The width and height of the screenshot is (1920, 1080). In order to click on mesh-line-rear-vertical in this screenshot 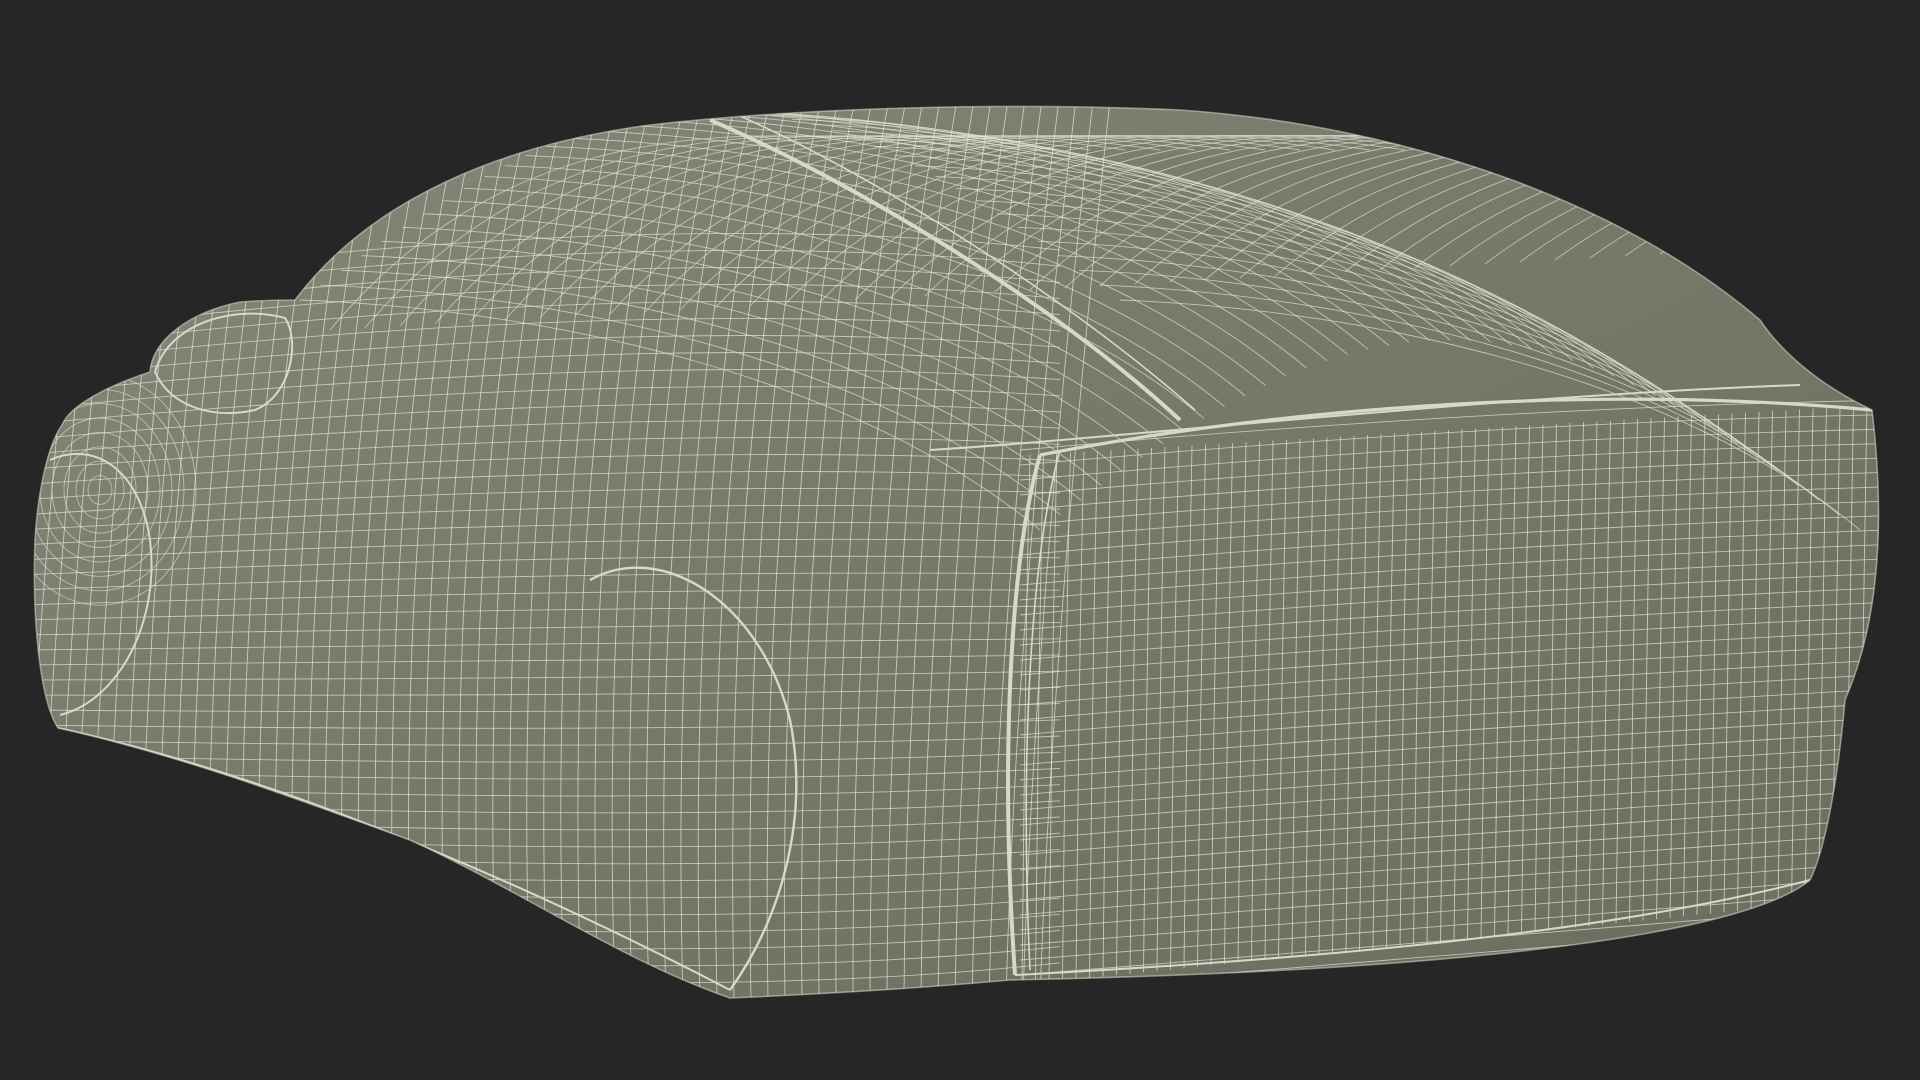, I will do `click(1890, 650)`.